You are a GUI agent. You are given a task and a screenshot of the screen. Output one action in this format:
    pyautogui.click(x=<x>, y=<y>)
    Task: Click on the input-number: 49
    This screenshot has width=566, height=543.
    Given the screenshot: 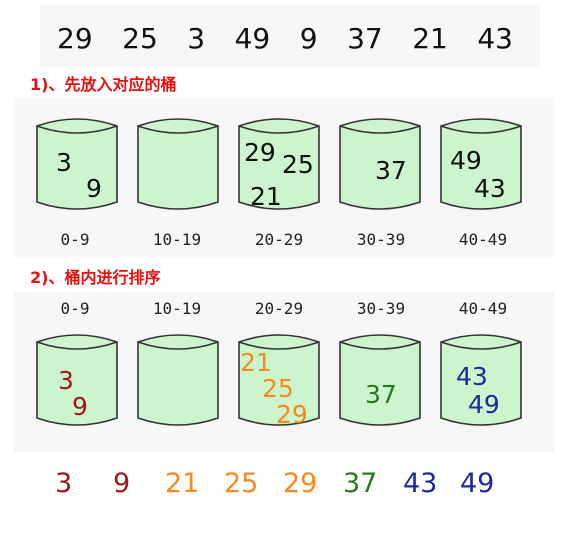 What is the action you would take?
    pyautogui.click(x=252, y=38)
    